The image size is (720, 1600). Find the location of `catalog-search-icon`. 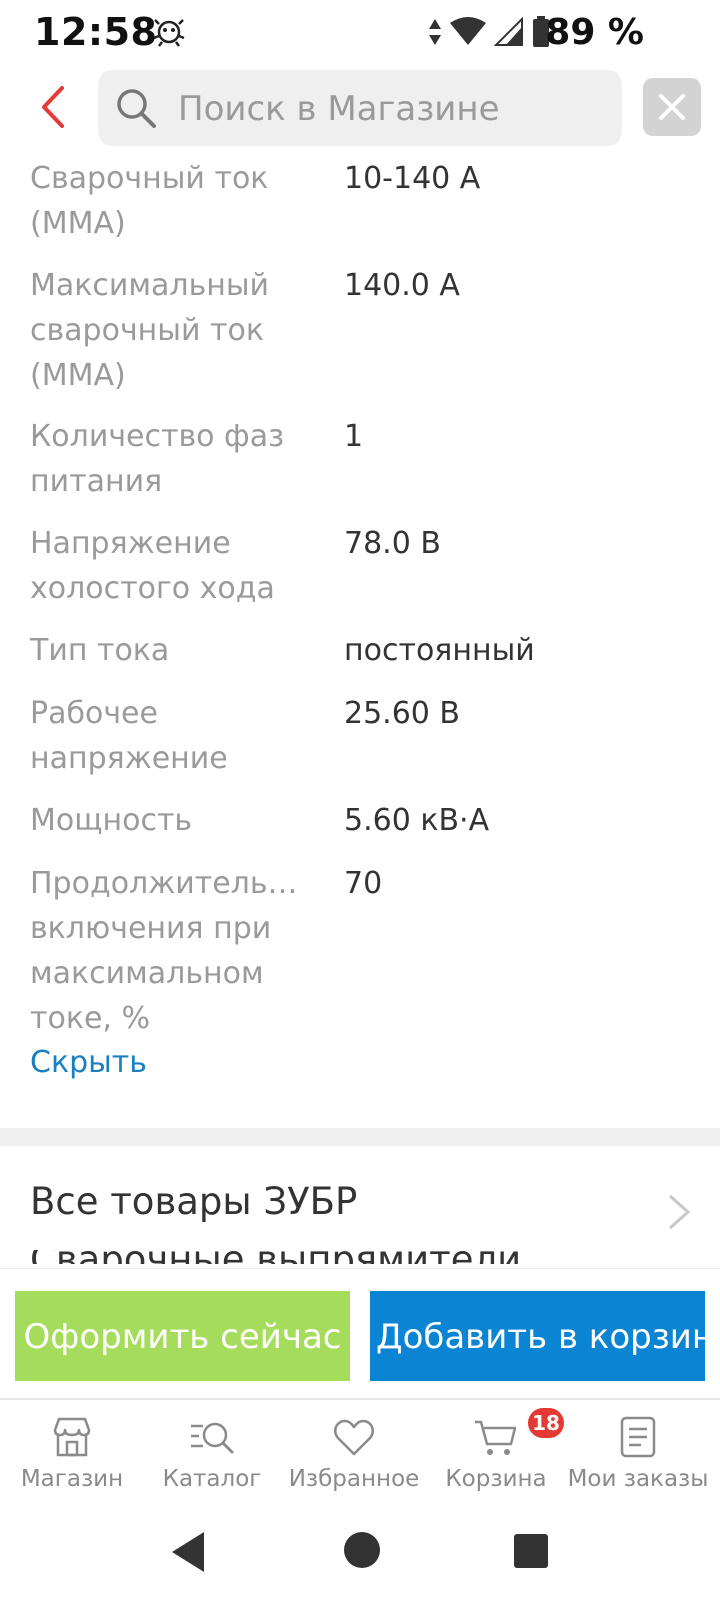

catalog-search-icon is located at coordinates (212, 1438).